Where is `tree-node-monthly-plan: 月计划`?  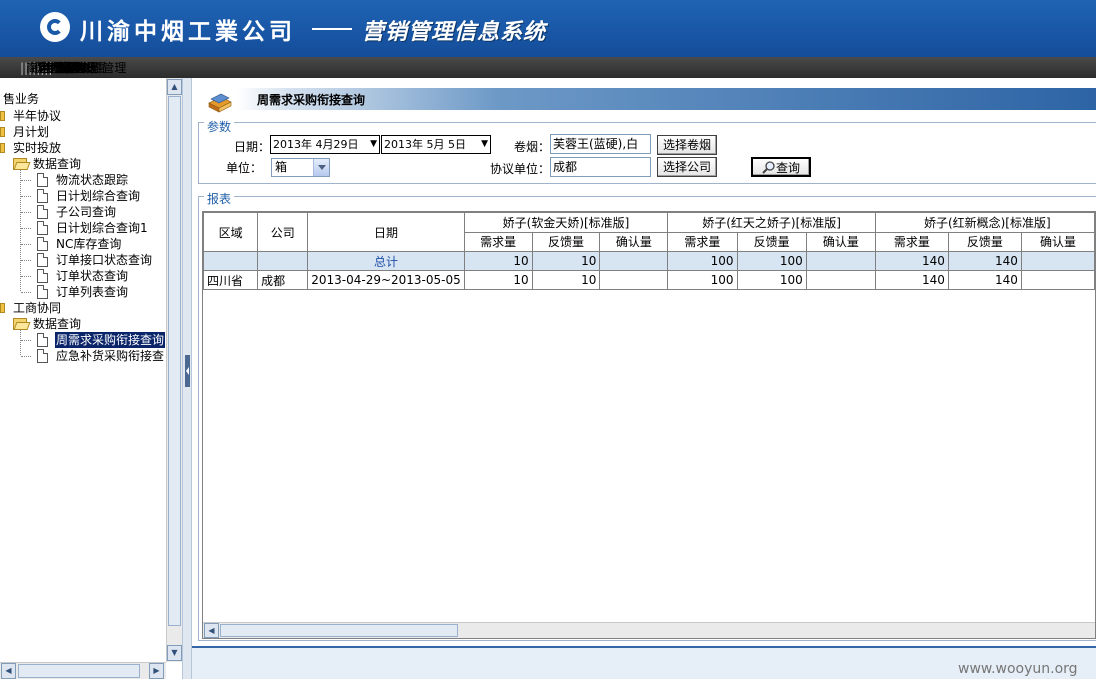 tree-node-monthly-plan: 月计划 is located at coordinates (83, 132).